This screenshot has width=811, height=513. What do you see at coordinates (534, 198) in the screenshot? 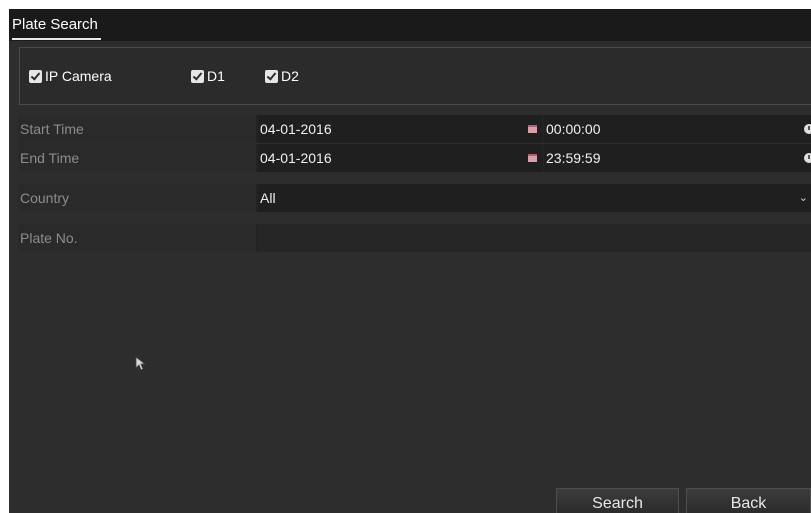
I see `country-select: All ⌄` at bounding box center [534, 198].